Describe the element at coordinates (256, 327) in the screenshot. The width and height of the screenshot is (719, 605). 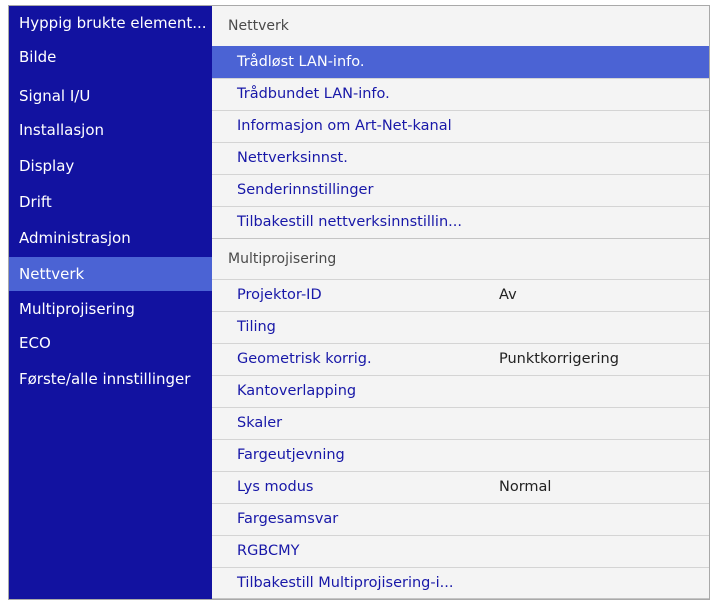
I see `menu-item-label: Tiling` at that location.